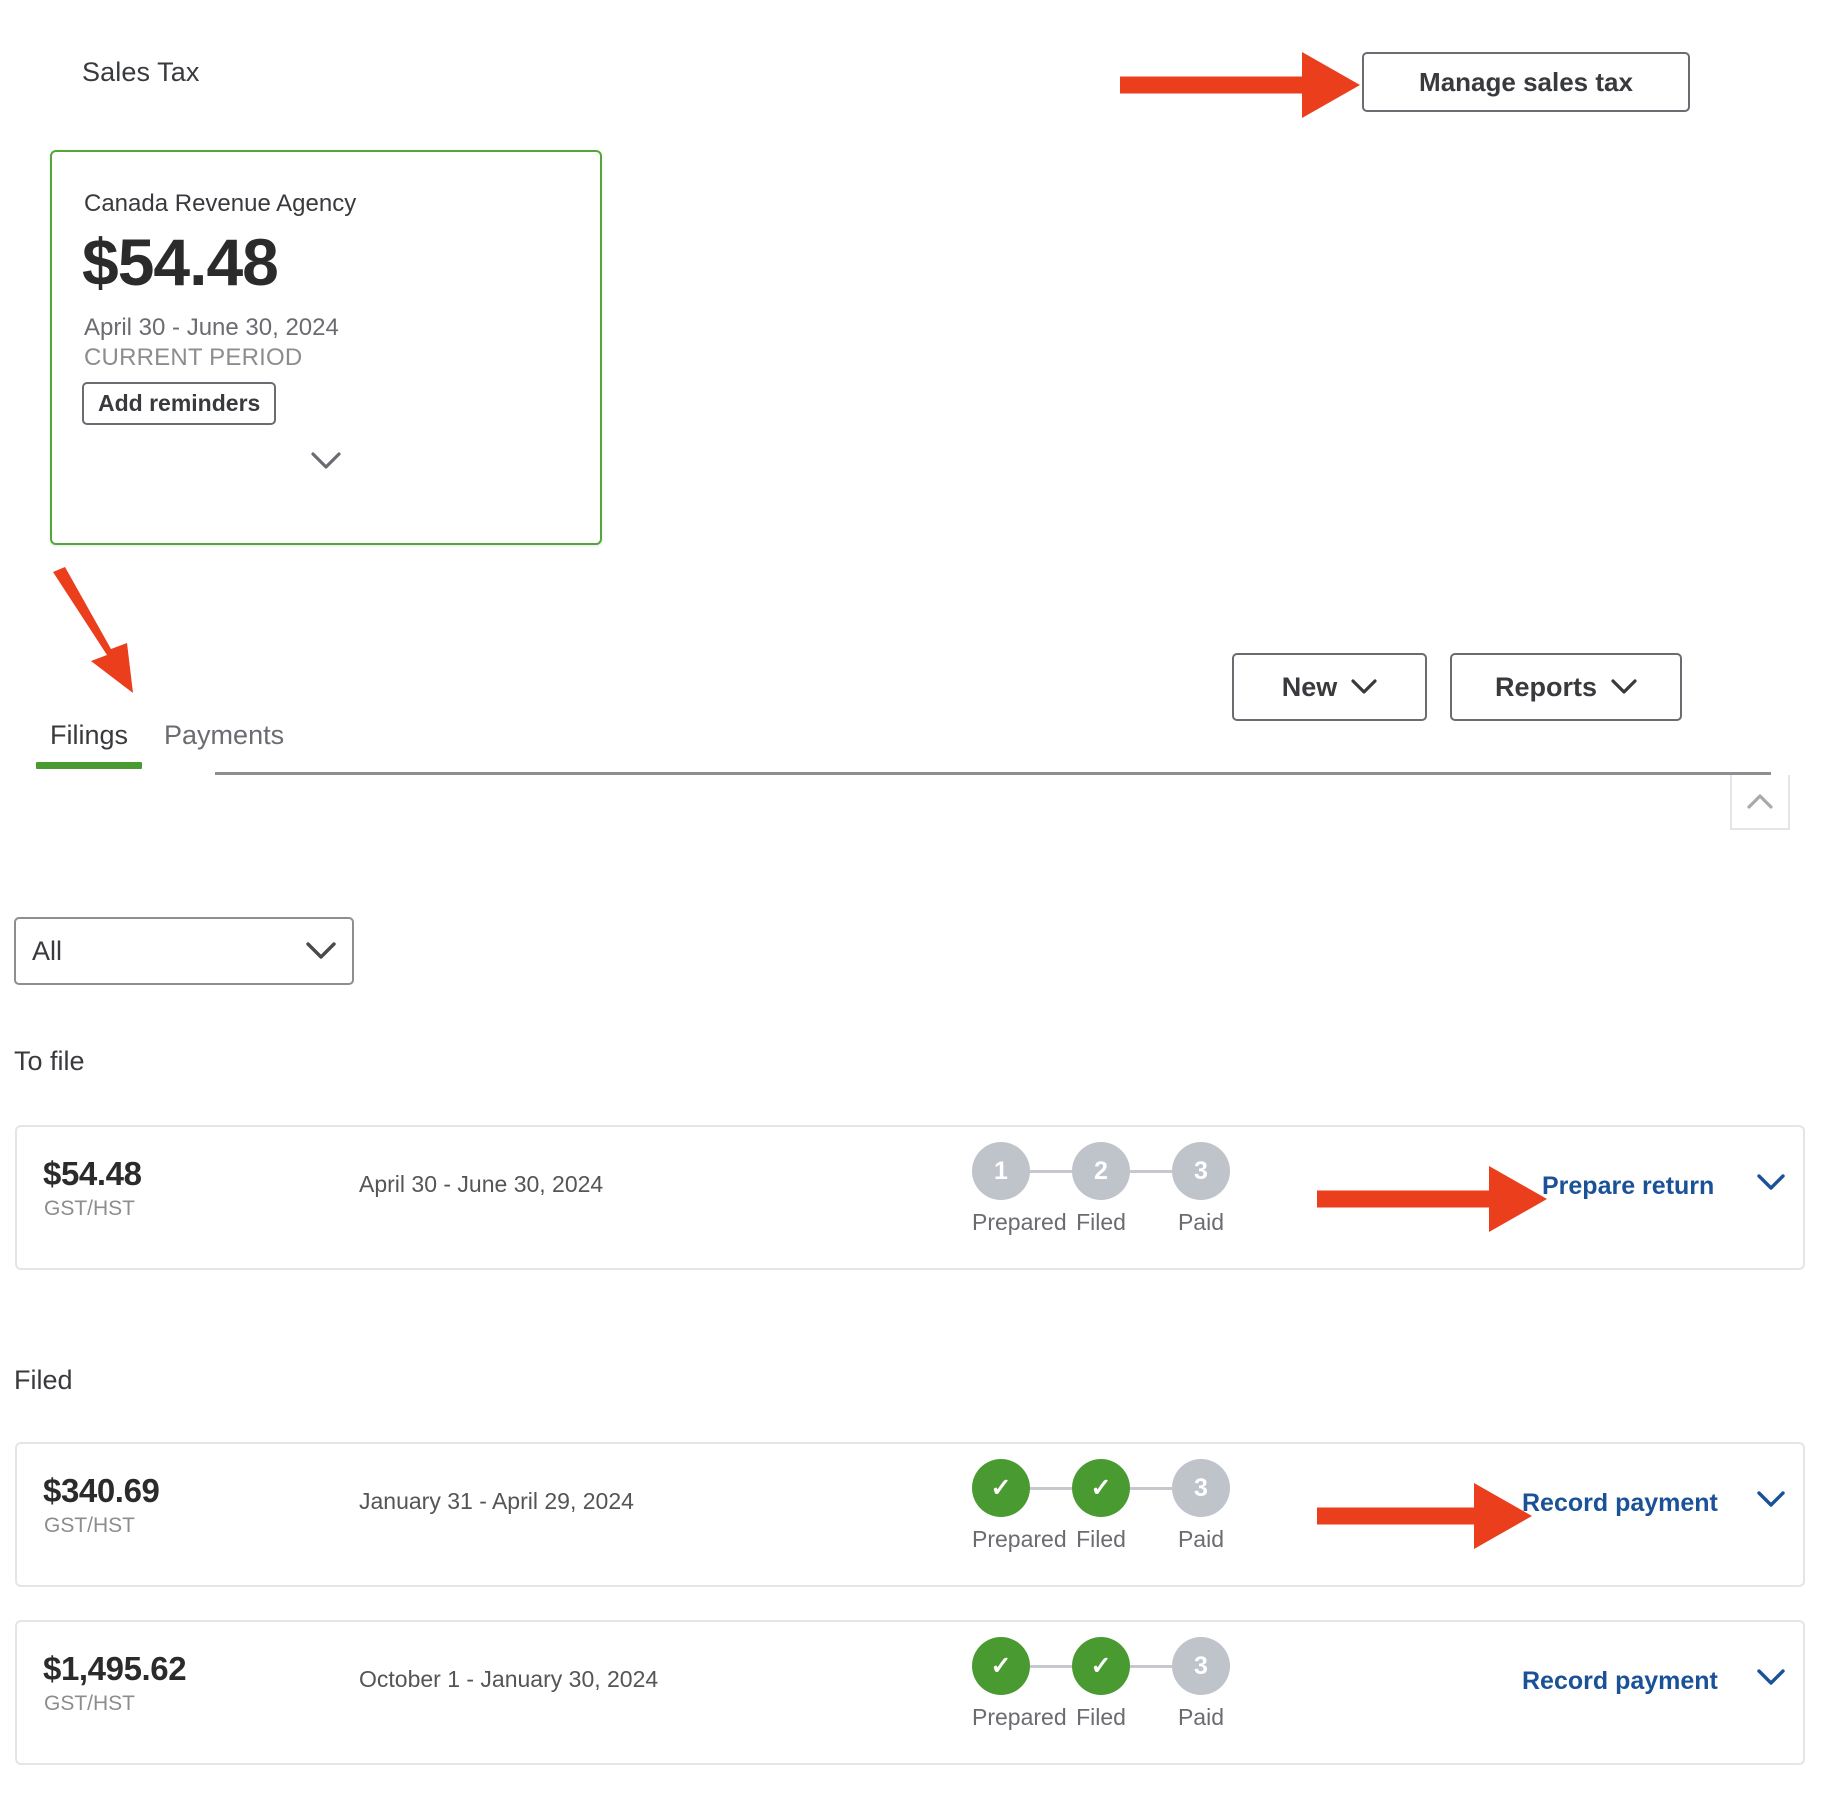 The height and width of the screenshot is (1812, 1822). I want to click on tax-amount-due: $54.48, so click(180, 262).